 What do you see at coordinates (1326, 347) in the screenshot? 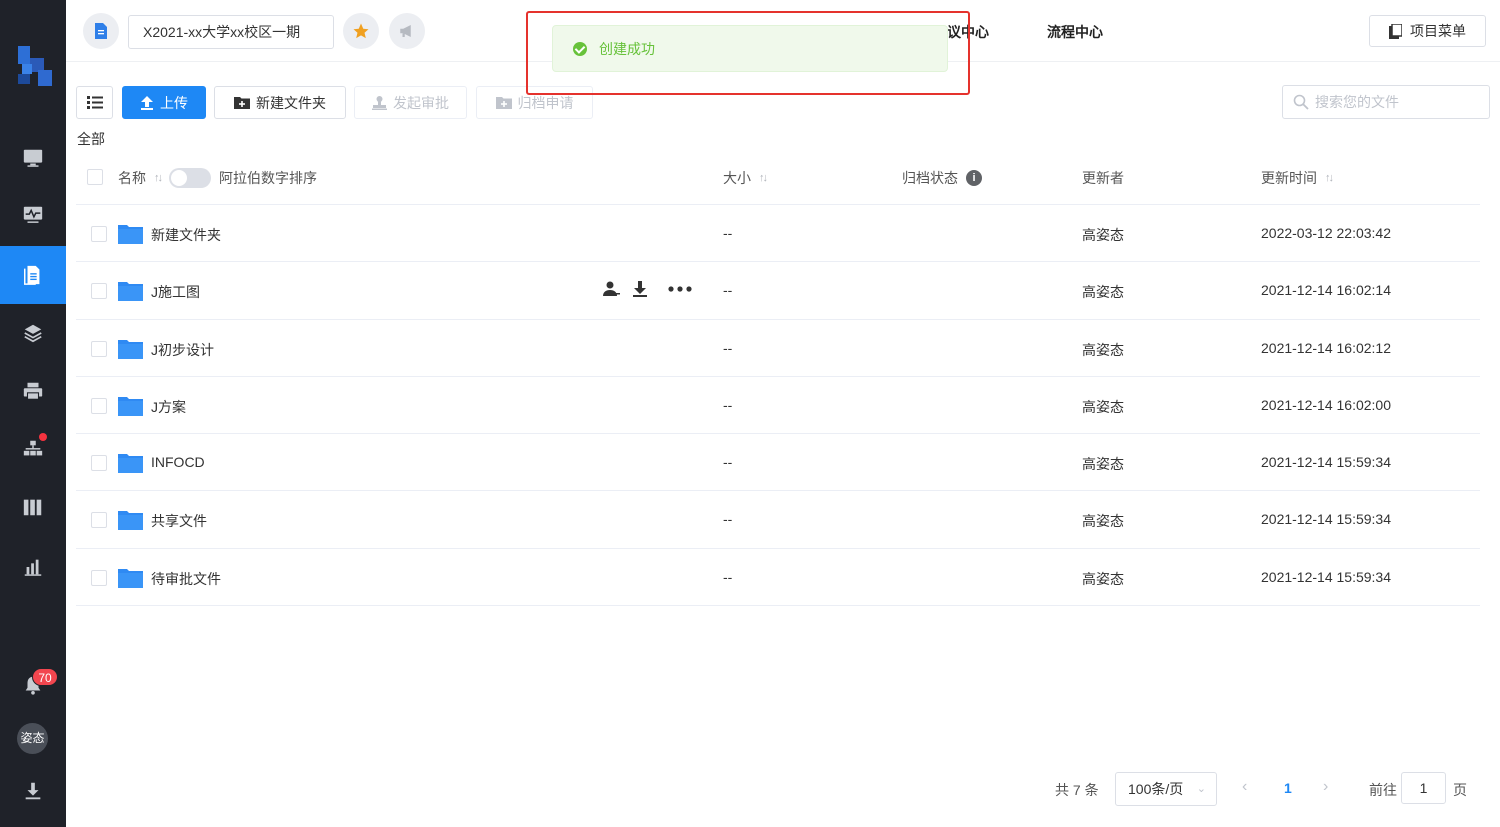
I see `file-updated-at: 2021-12-14 16:02:12` at bounding box center [1326, 347].